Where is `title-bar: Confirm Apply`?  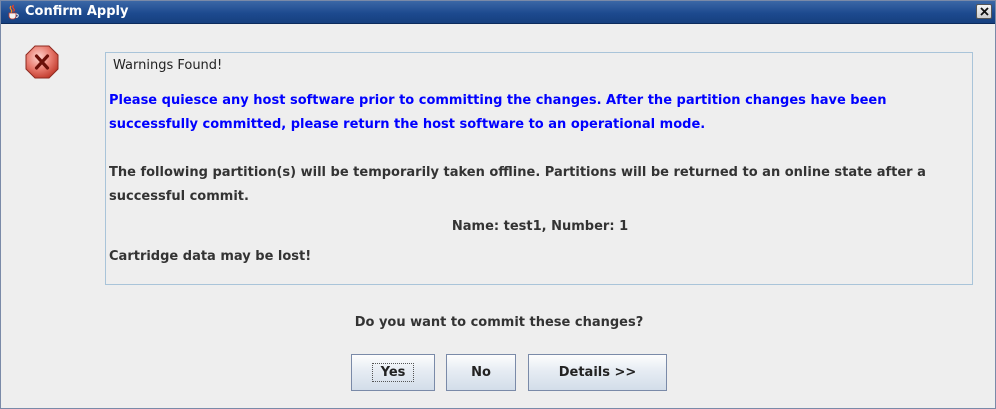
title-bar: Confirm Apply is located at coordinates (498, 12).